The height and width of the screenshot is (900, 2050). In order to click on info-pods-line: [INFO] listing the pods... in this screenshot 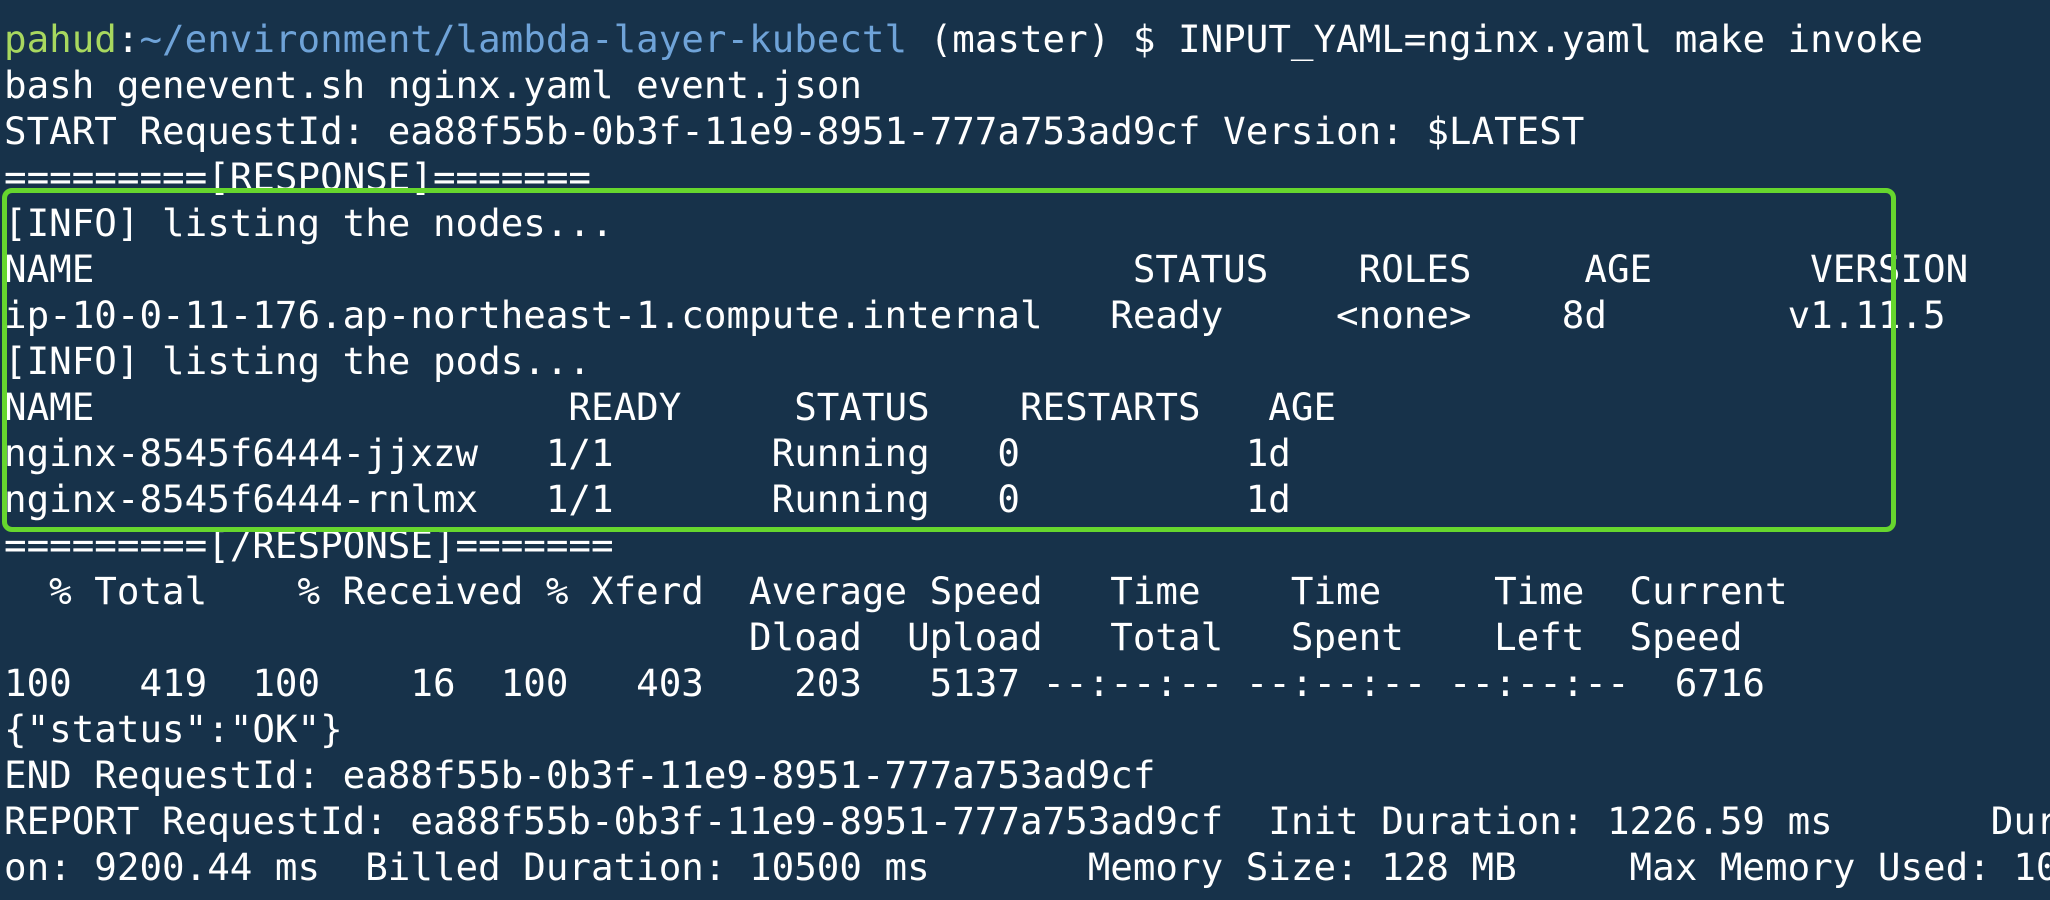, I will do `click(297, 361)`.